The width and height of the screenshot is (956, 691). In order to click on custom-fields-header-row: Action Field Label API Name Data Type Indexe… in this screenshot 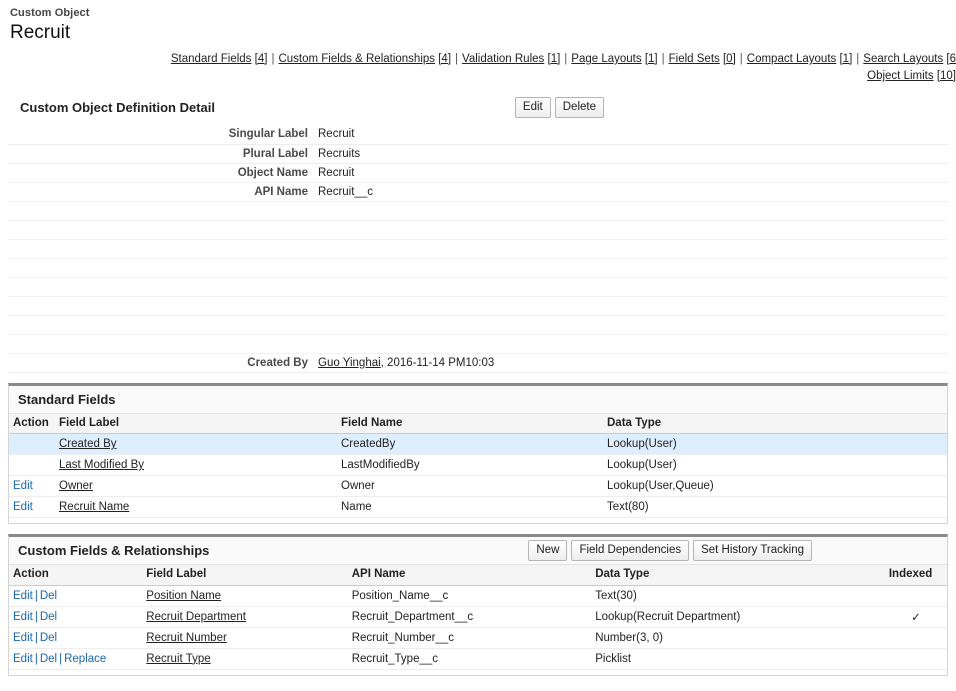, I will do `click(478, 575)`.